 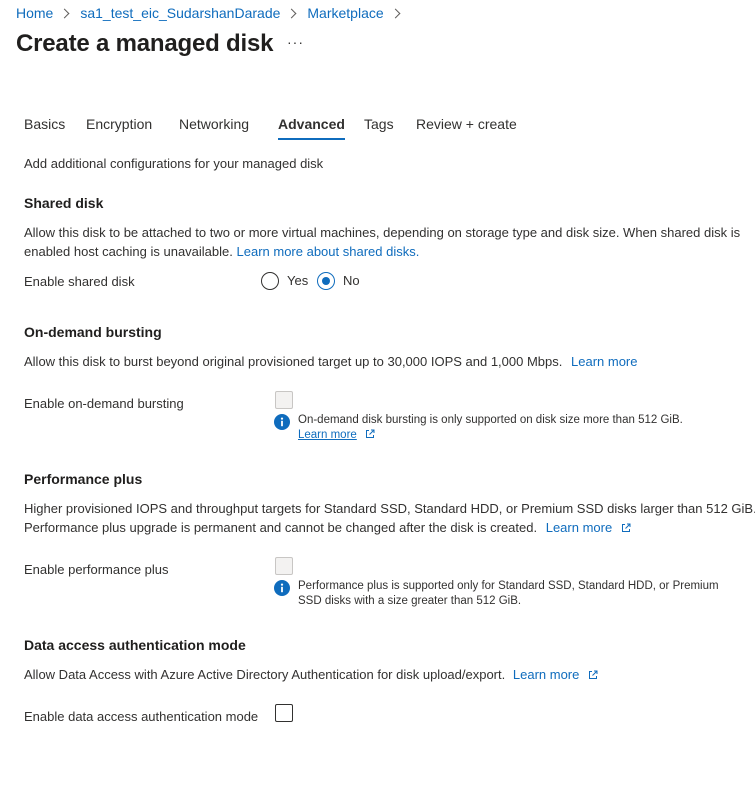 What do you see at coordinates (93, 332) in the screenshot?
I see `bursting-title: On-demand bursting` at bounding box center [93, 332].